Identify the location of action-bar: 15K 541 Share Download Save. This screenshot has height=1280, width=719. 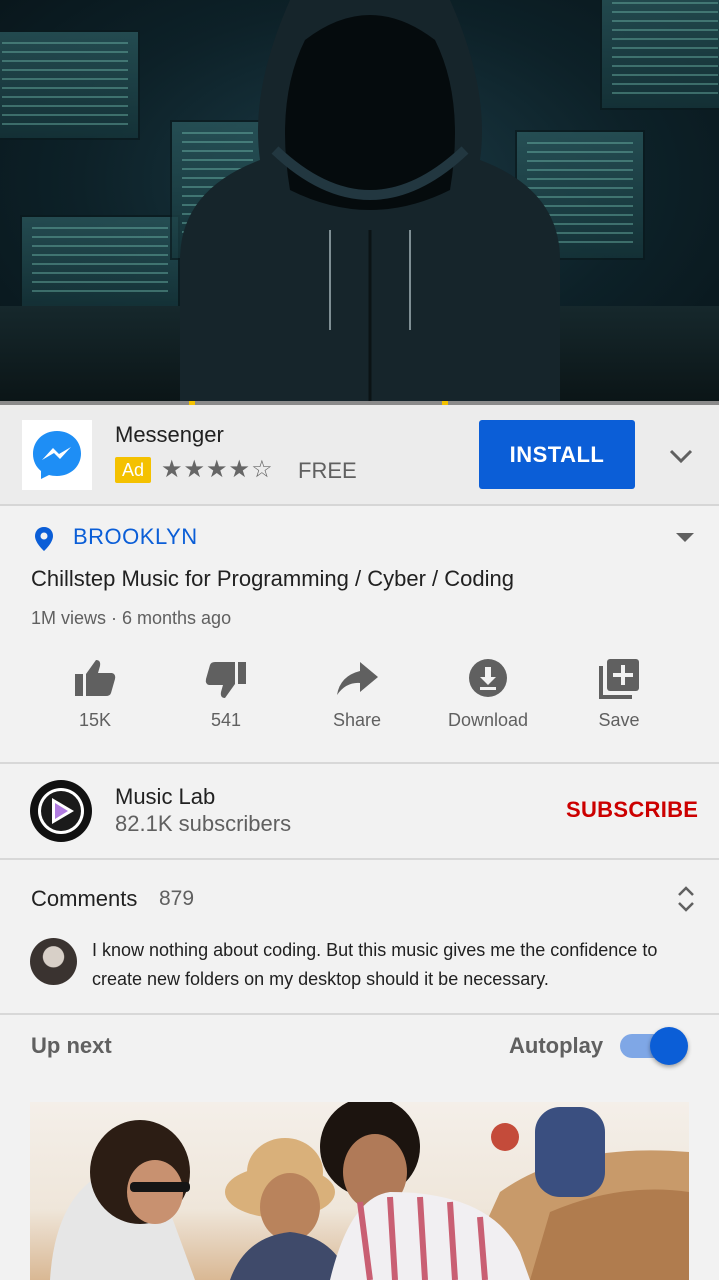
(360, 696).